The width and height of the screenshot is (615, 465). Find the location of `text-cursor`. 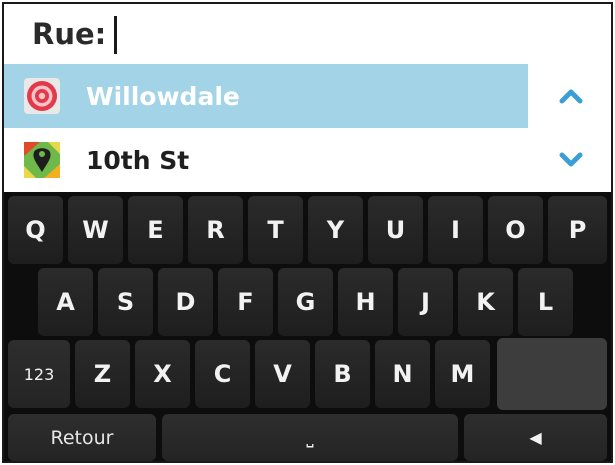

text-cursor is located at coordinates (115, 35).